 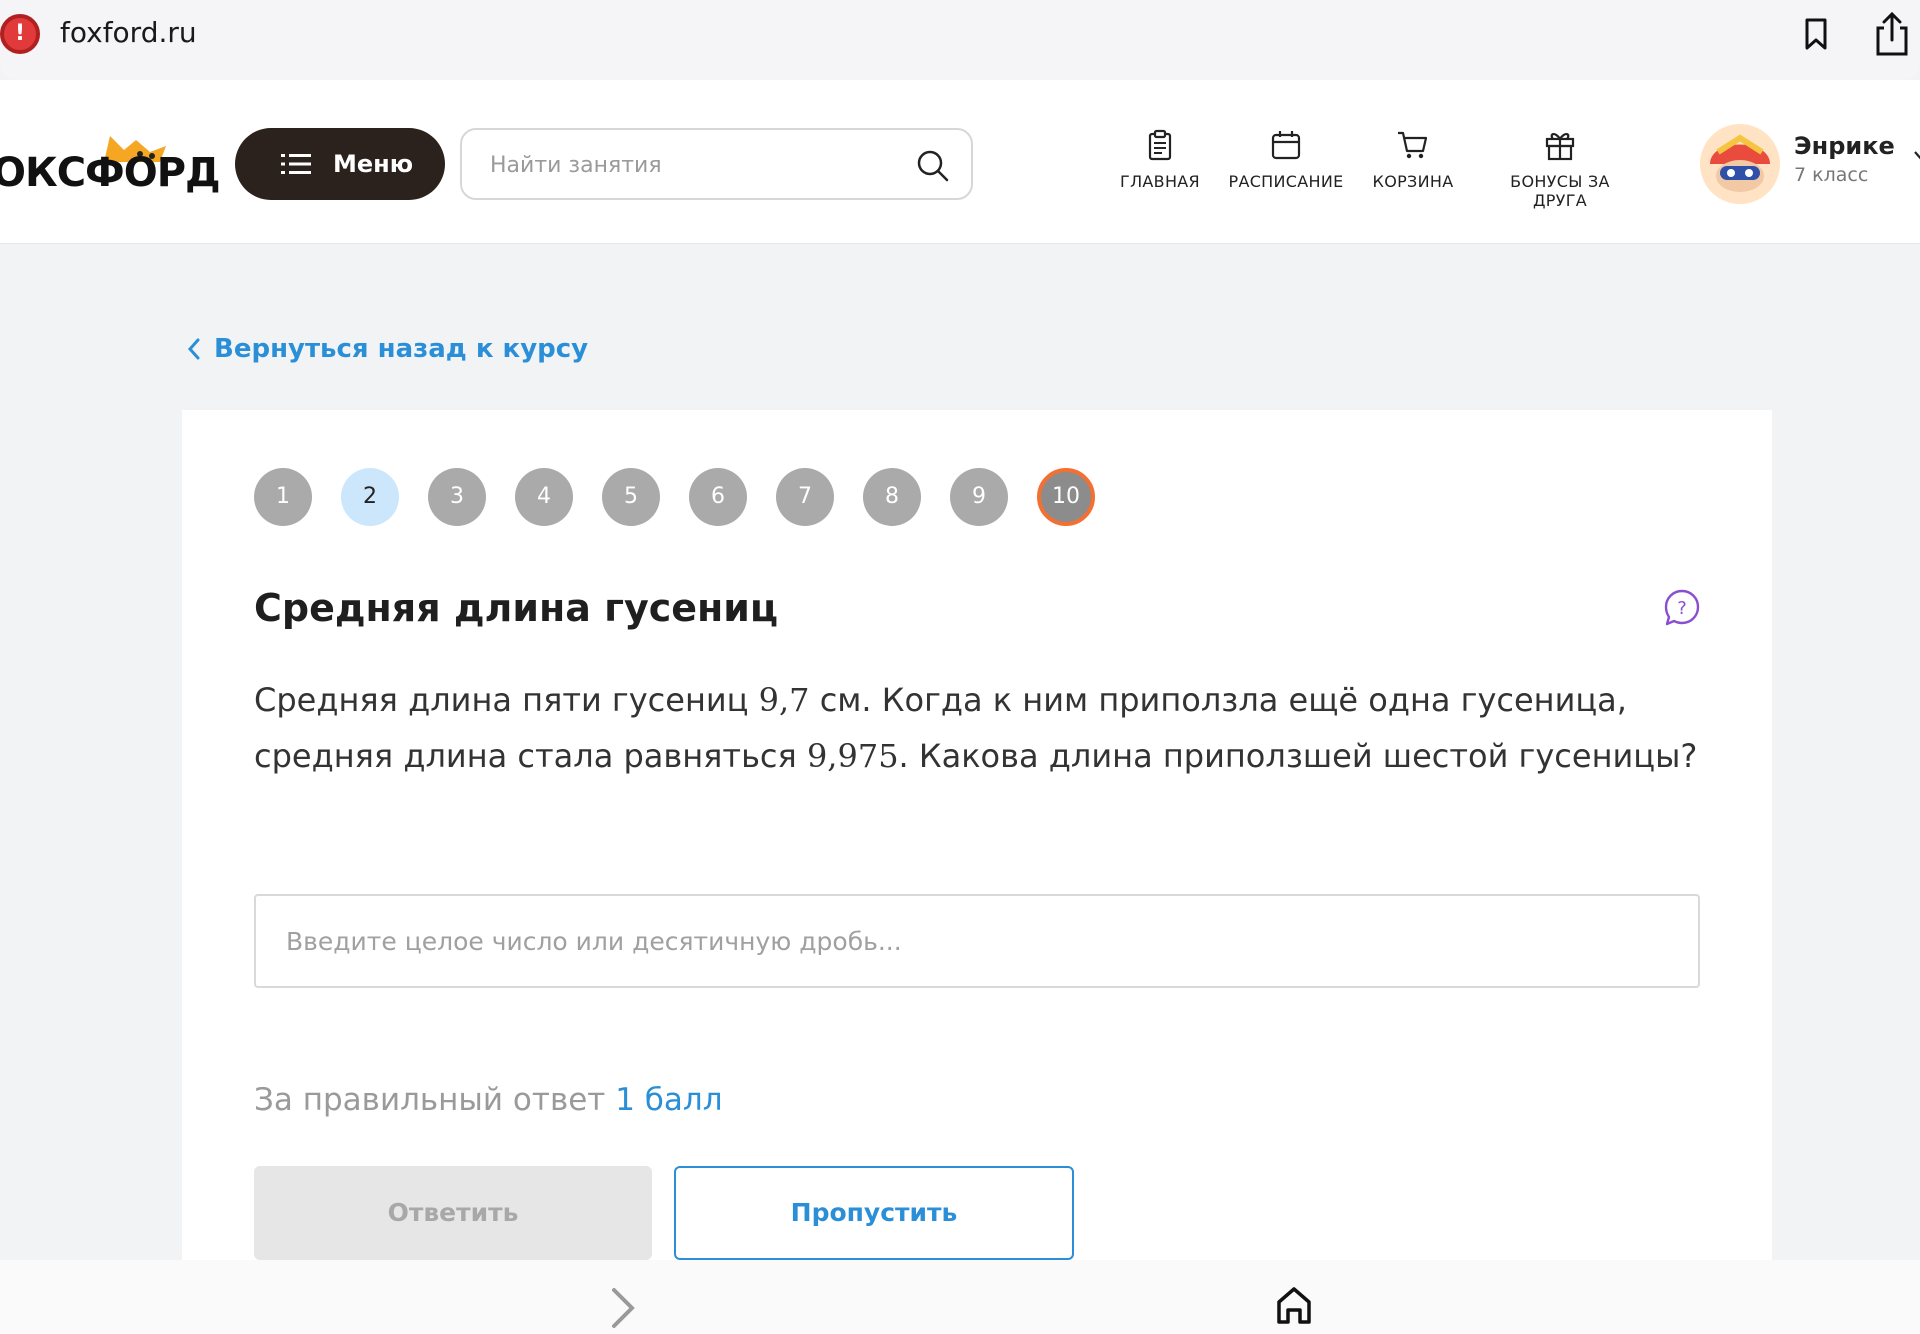 What do you see at coordinates (1160, 168) in the screenshot?
I see `nav-home: ГЛАВНАЯ` at bounding box center [1160, 168].